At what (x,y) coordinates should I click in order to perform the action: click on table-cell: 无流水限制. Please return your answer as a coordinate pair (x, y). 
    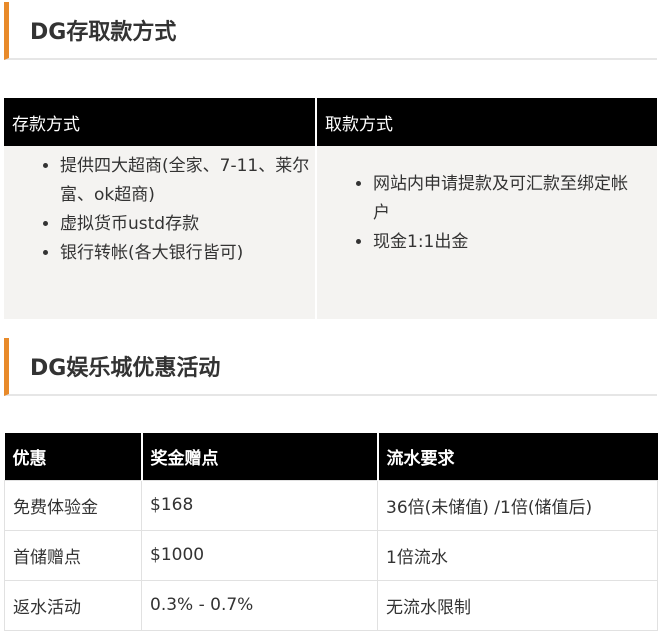
    Looking at the image, I should click on (517, 605).